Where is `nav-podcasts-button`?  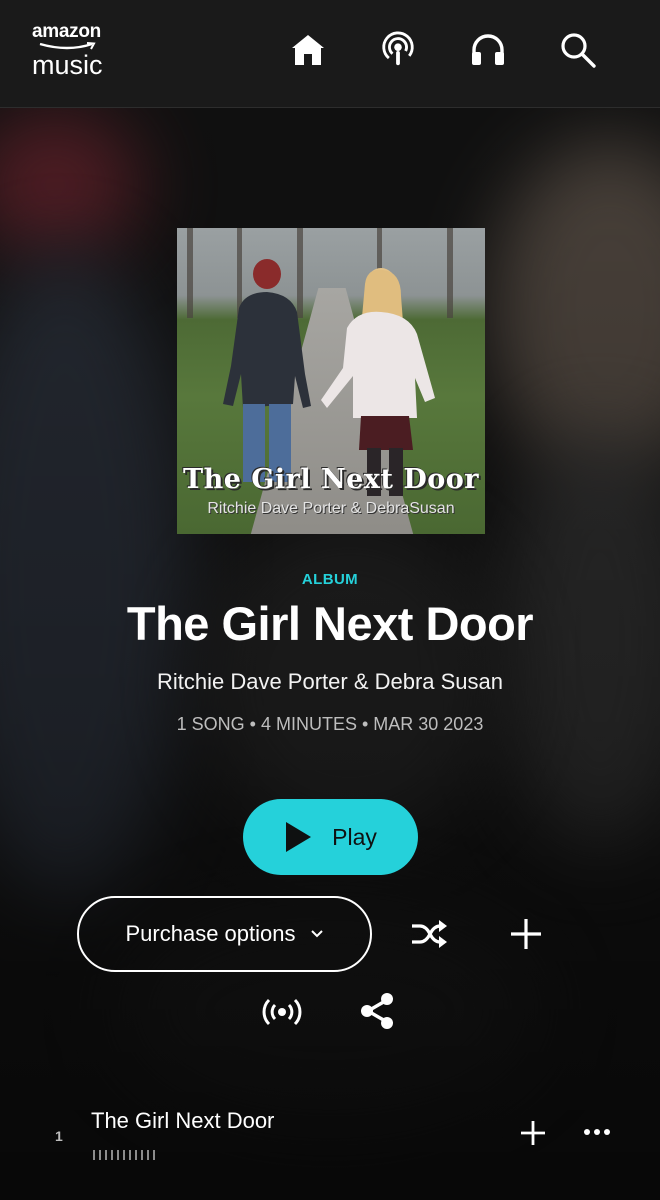 nav-podcasts-button is located at coordinates (398, 50).